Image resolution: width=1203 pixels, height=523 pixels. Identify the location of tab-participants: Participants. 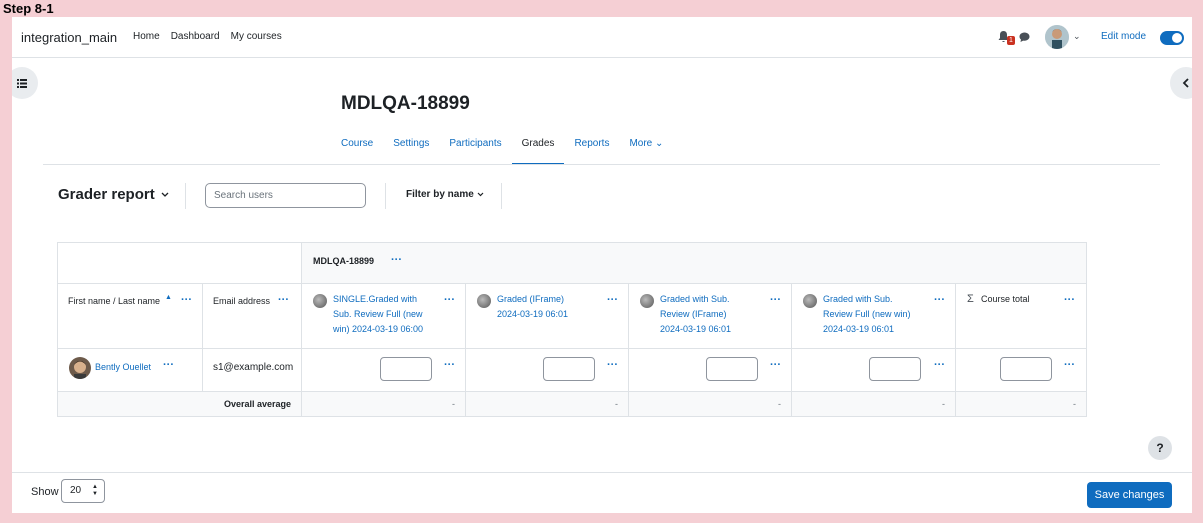
(475, 146).